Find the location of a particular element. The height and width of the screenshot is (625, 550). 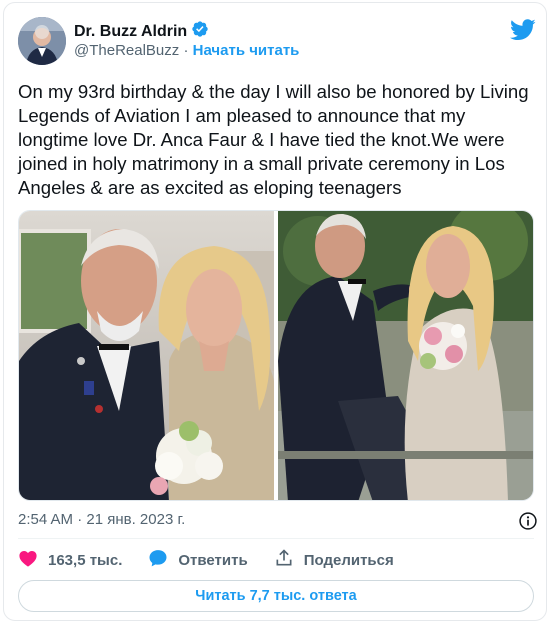

share-icon is located at coordinates (289, 560).